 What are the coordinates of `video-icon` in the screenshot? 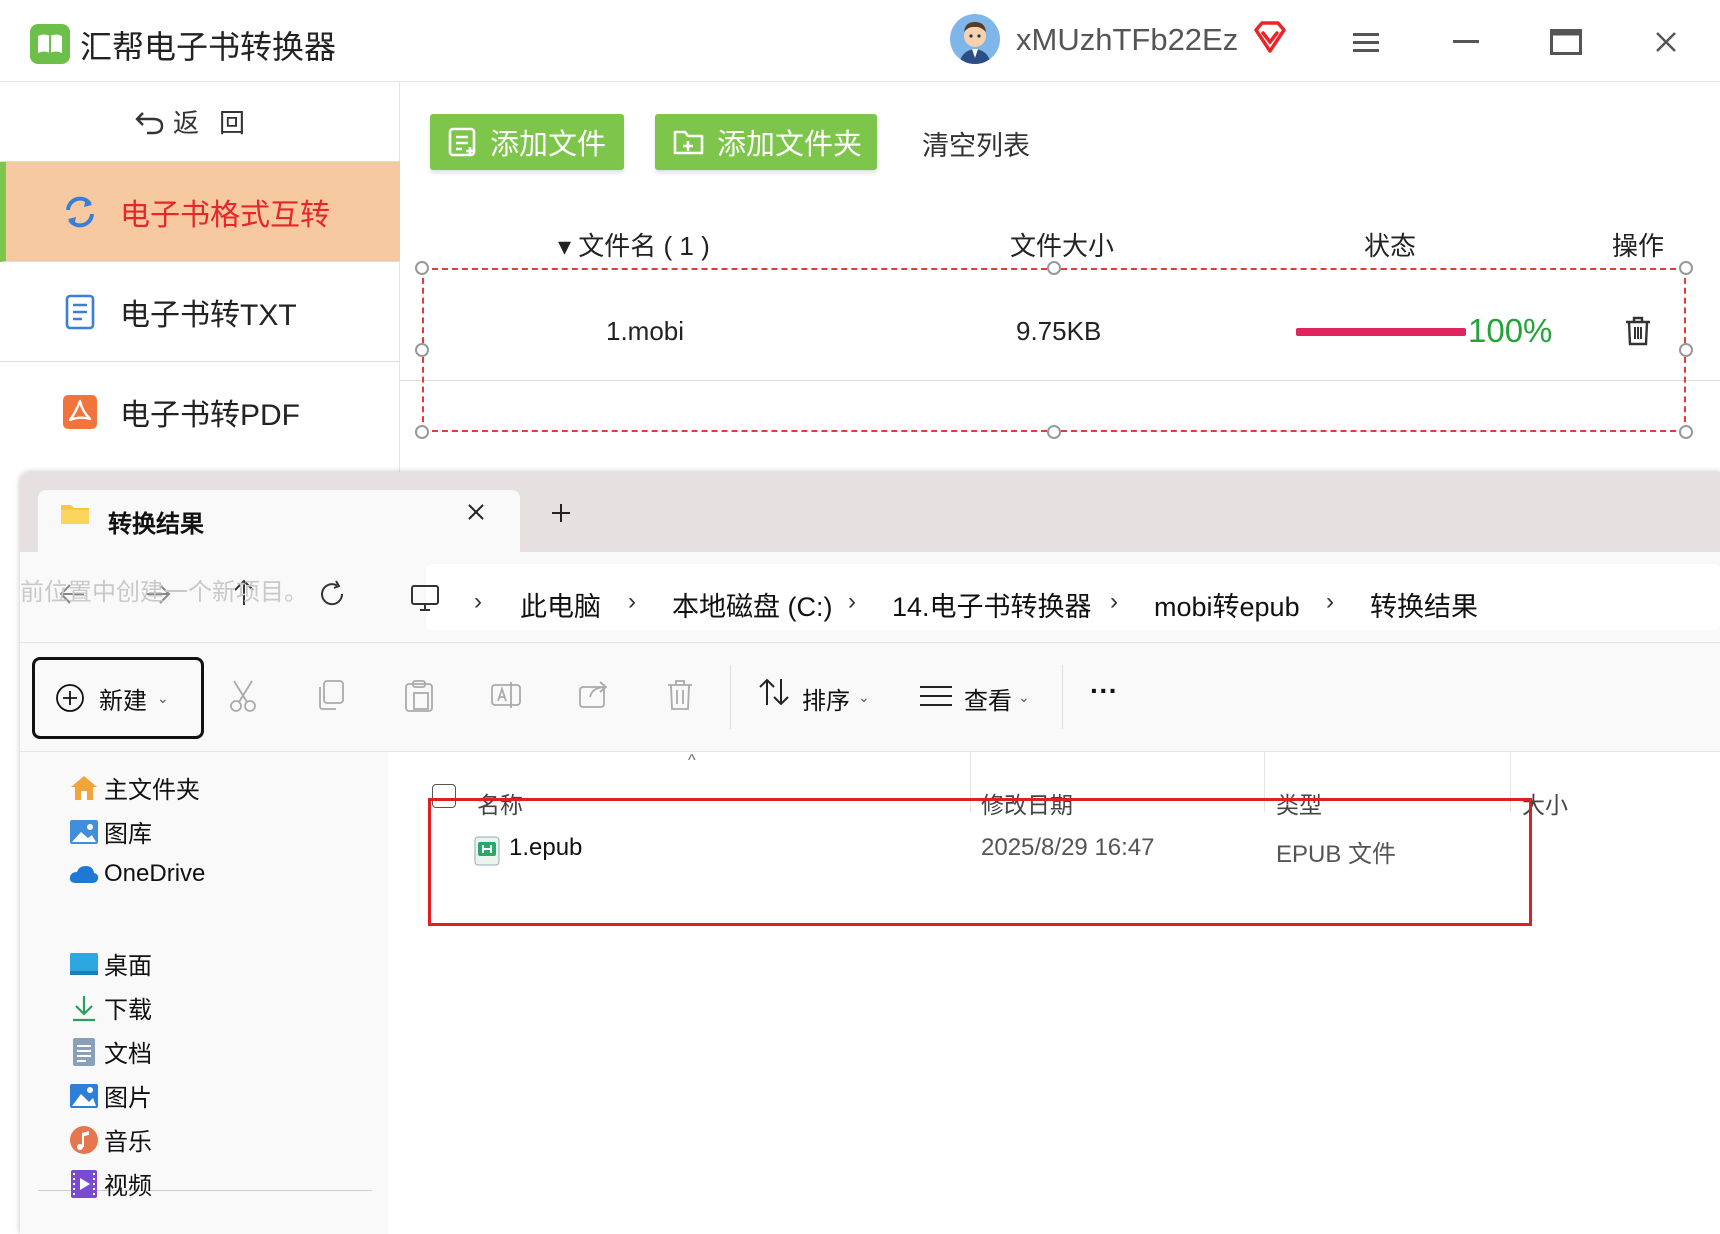 It's located at (84, 1184).